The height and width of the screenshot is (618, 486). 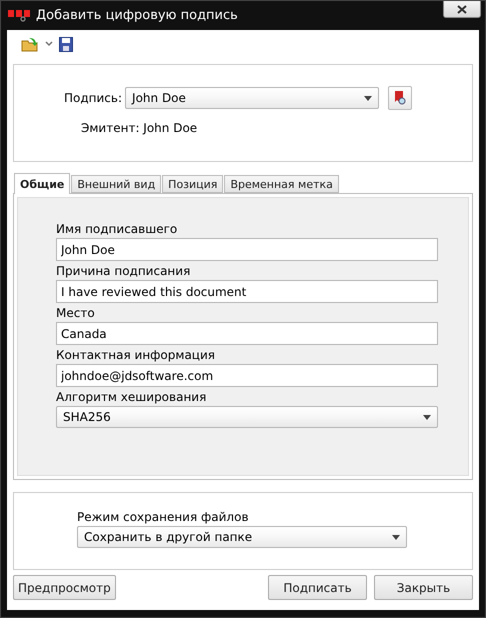 I want to click on input-field: johndoe@jdsoftware.com, so click(x=247, y=375).